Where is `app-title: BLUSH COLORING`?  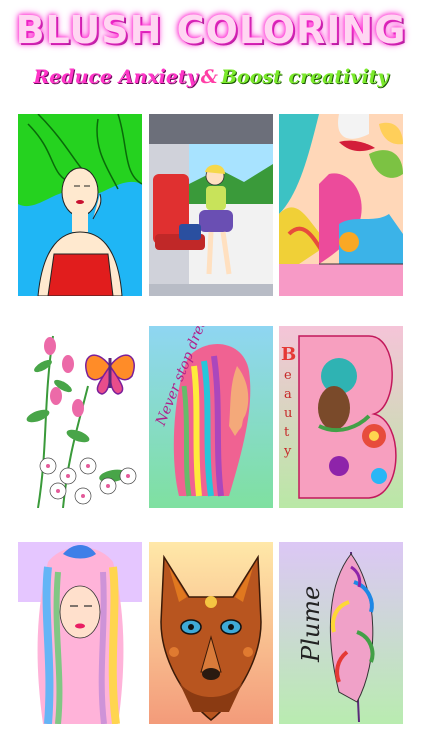 app-title: BLUSH COLORING is located at coordinates (211, 30).